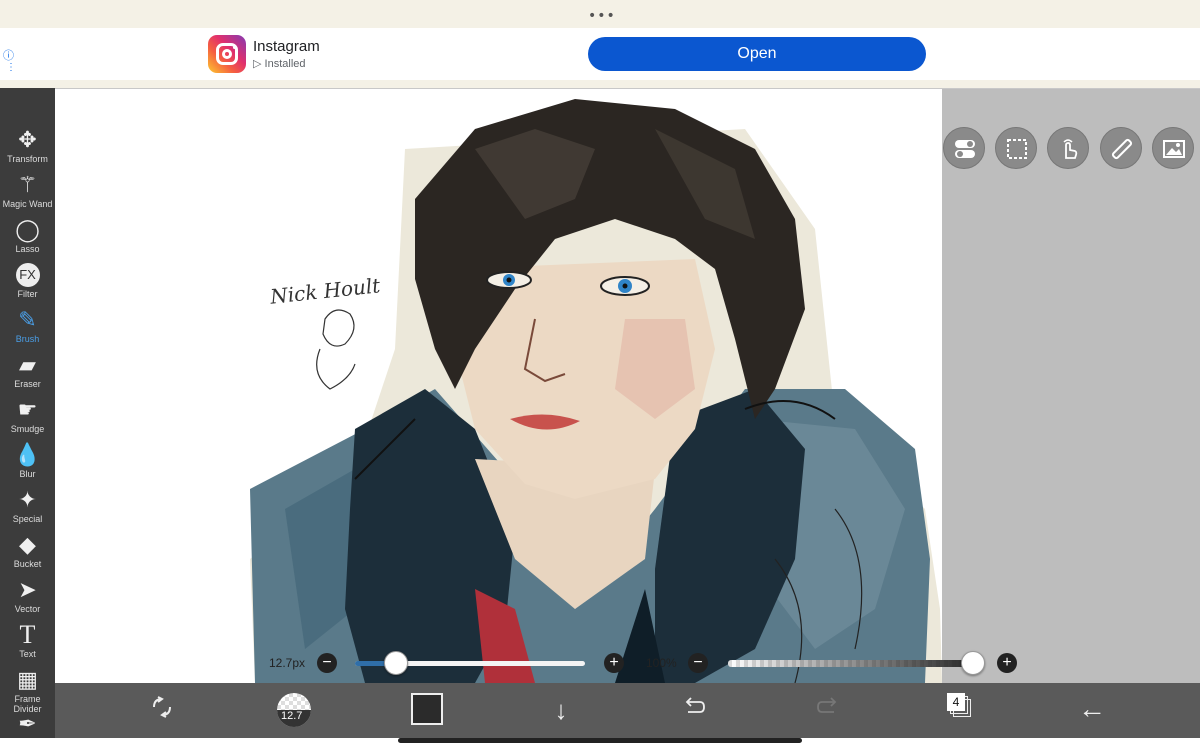 The image size is (1200, 750). I want to click on blur-drop-icon: 💧, so click(27, 454).